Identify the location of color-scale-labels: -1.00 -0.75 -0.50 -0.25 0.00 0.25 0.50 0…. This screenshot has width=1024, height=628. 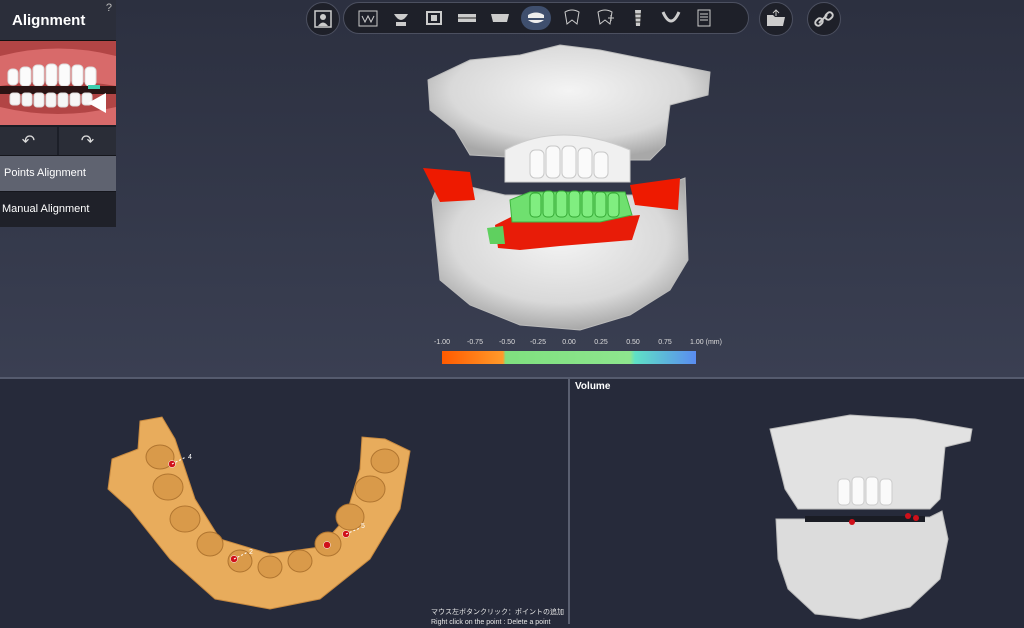
(580, 345).